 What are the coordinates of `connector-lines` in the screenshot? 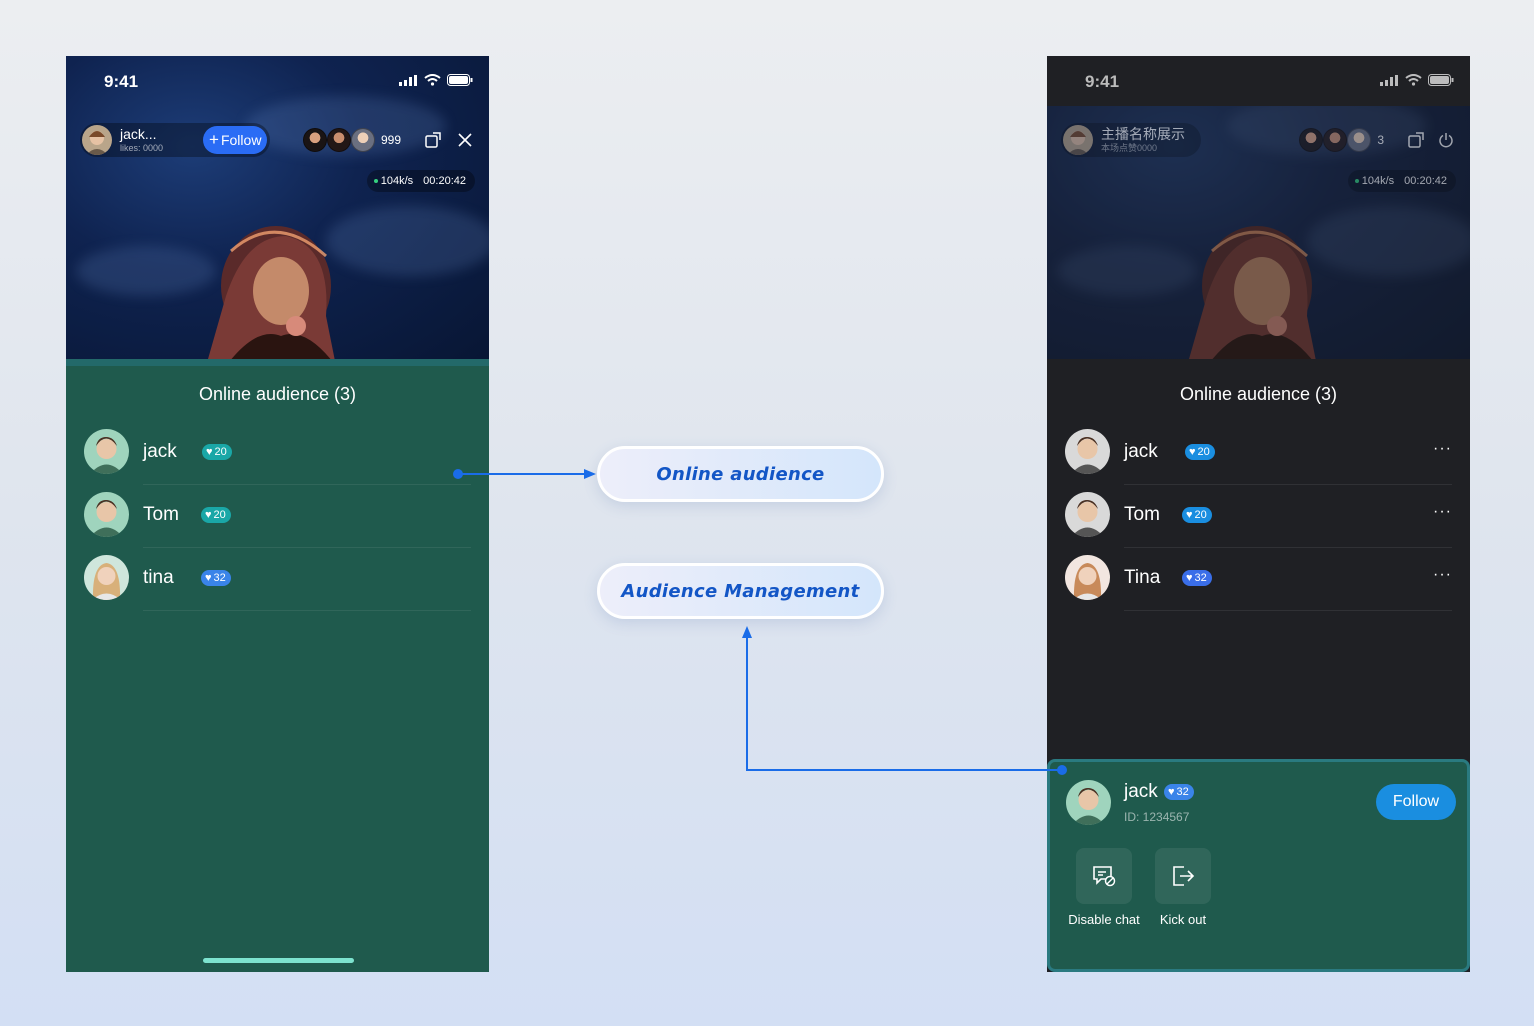 It's located at (760, 622).